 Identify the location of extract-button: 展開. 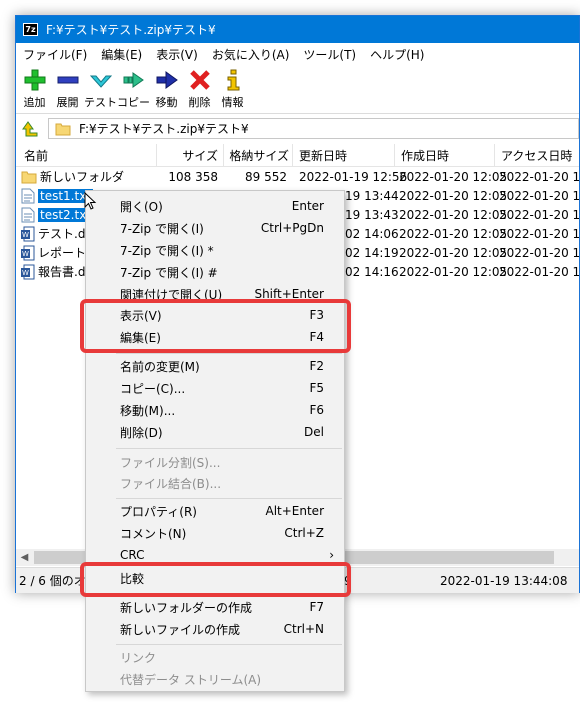
(67, 89).